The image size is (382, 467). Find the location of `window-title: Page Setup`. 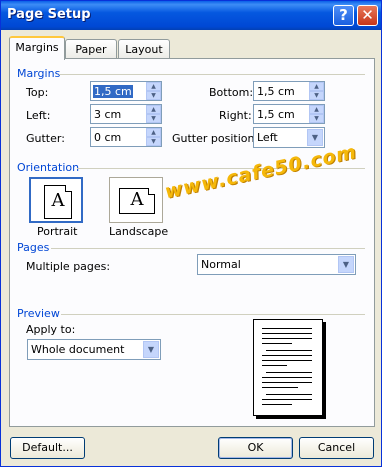

window-title: Page Setup is located at coordinates (49, 14).